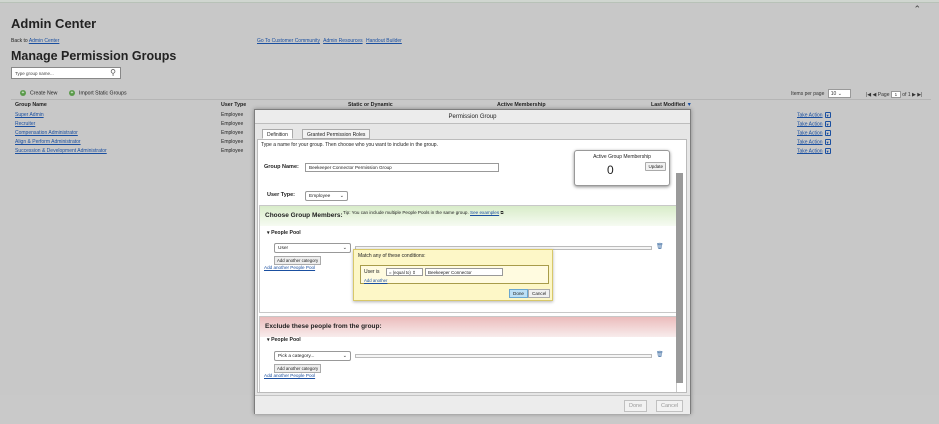  What do you see at coordinates (906, 95) in the screenshot?
I see `page-of-label: of 1` at bounding box center [906, 95].